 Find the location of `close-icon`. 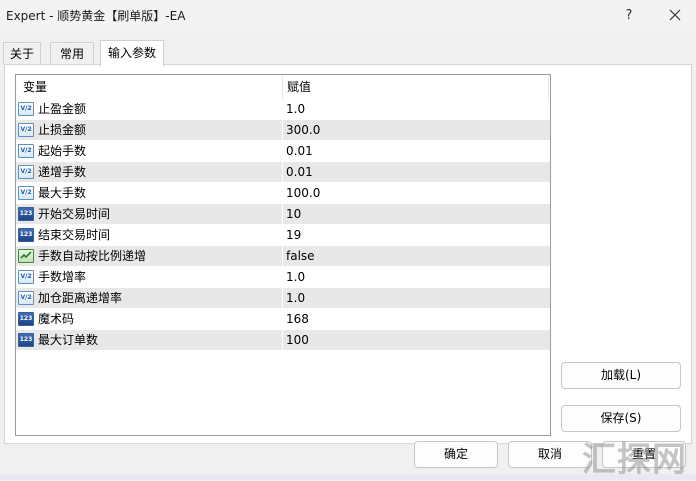

close-icon is located at coordinates (675, 15).